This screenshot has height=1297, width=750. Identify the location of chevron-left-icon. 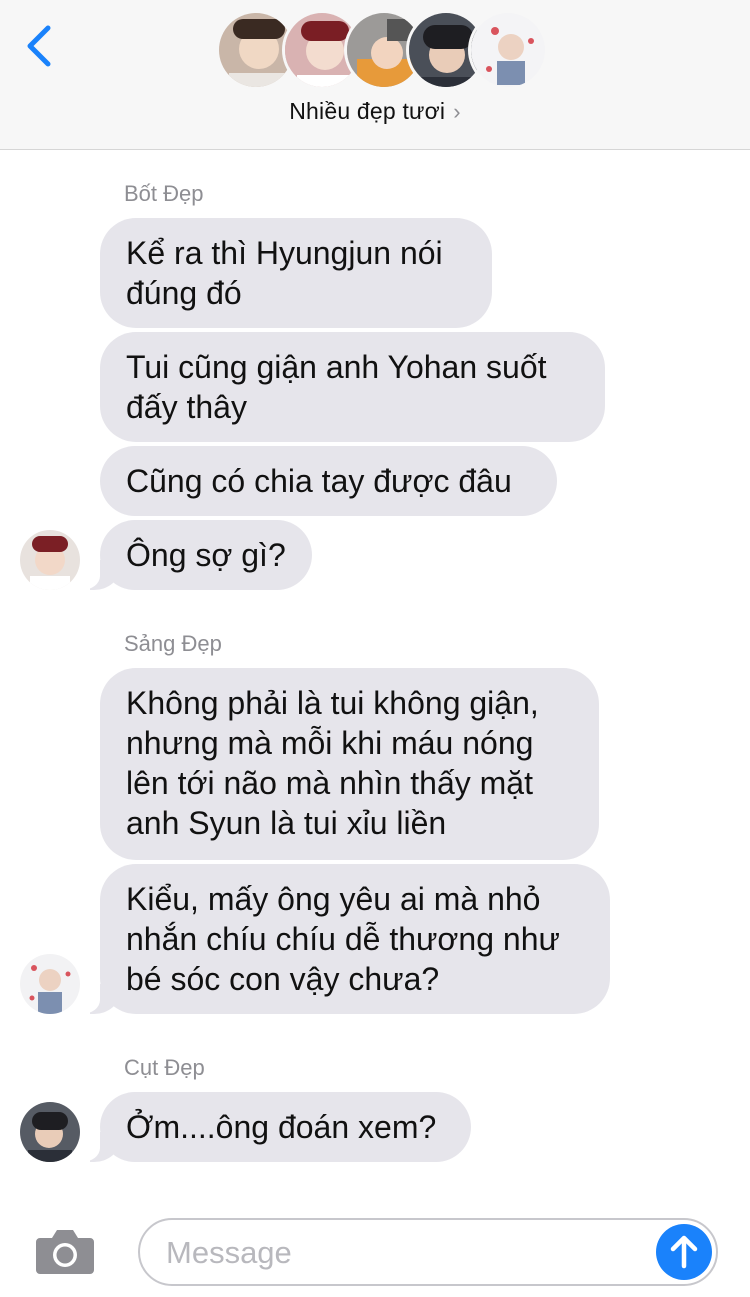
(39, 46).